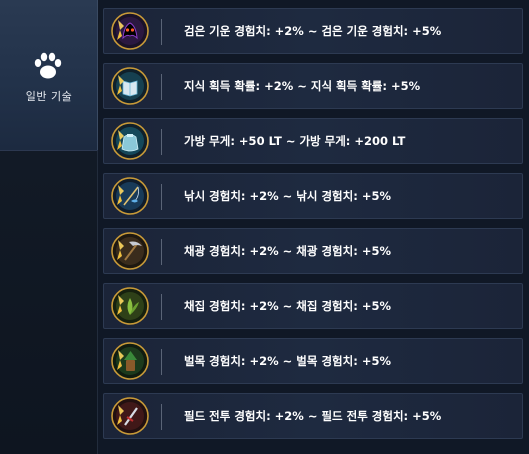  I want to click on skill-row-mining-exp: 채광 경험치: +2% ~ 채광 경험치: +5%, so click(313, 251).